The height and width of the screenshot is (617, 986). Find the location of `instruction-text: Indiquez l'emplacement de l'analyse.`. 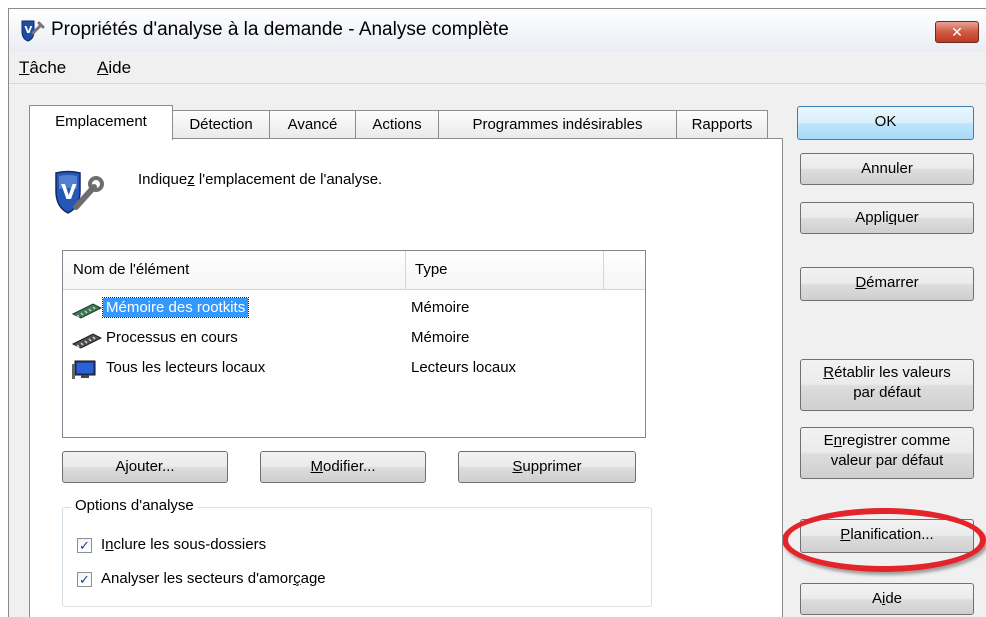

instruction-text: Indiquez l'emplacement de l'analyse. is located at coordinates (260, 179).